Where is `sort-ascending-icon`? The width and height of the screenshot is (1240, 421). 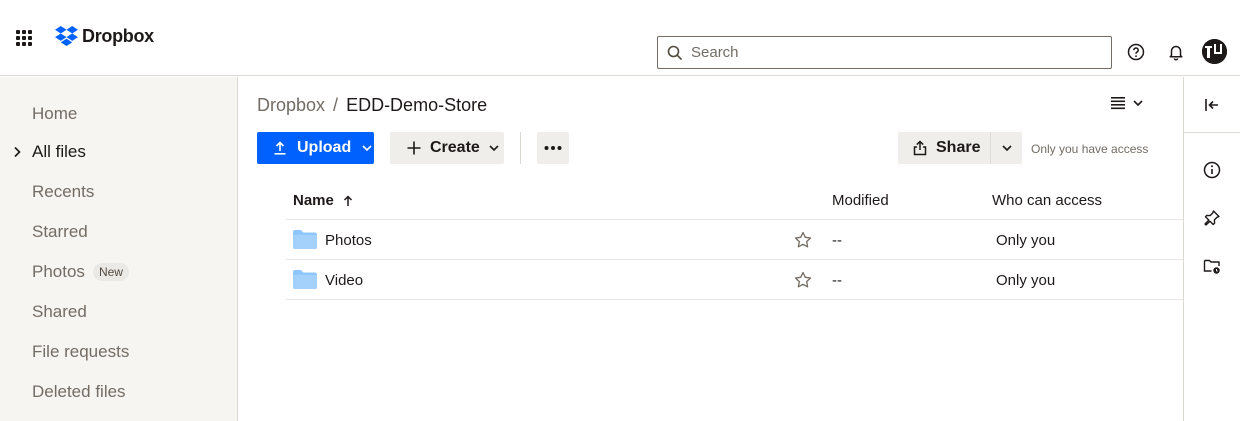 sort-ascending-icon is located at coordinates (347, 200).